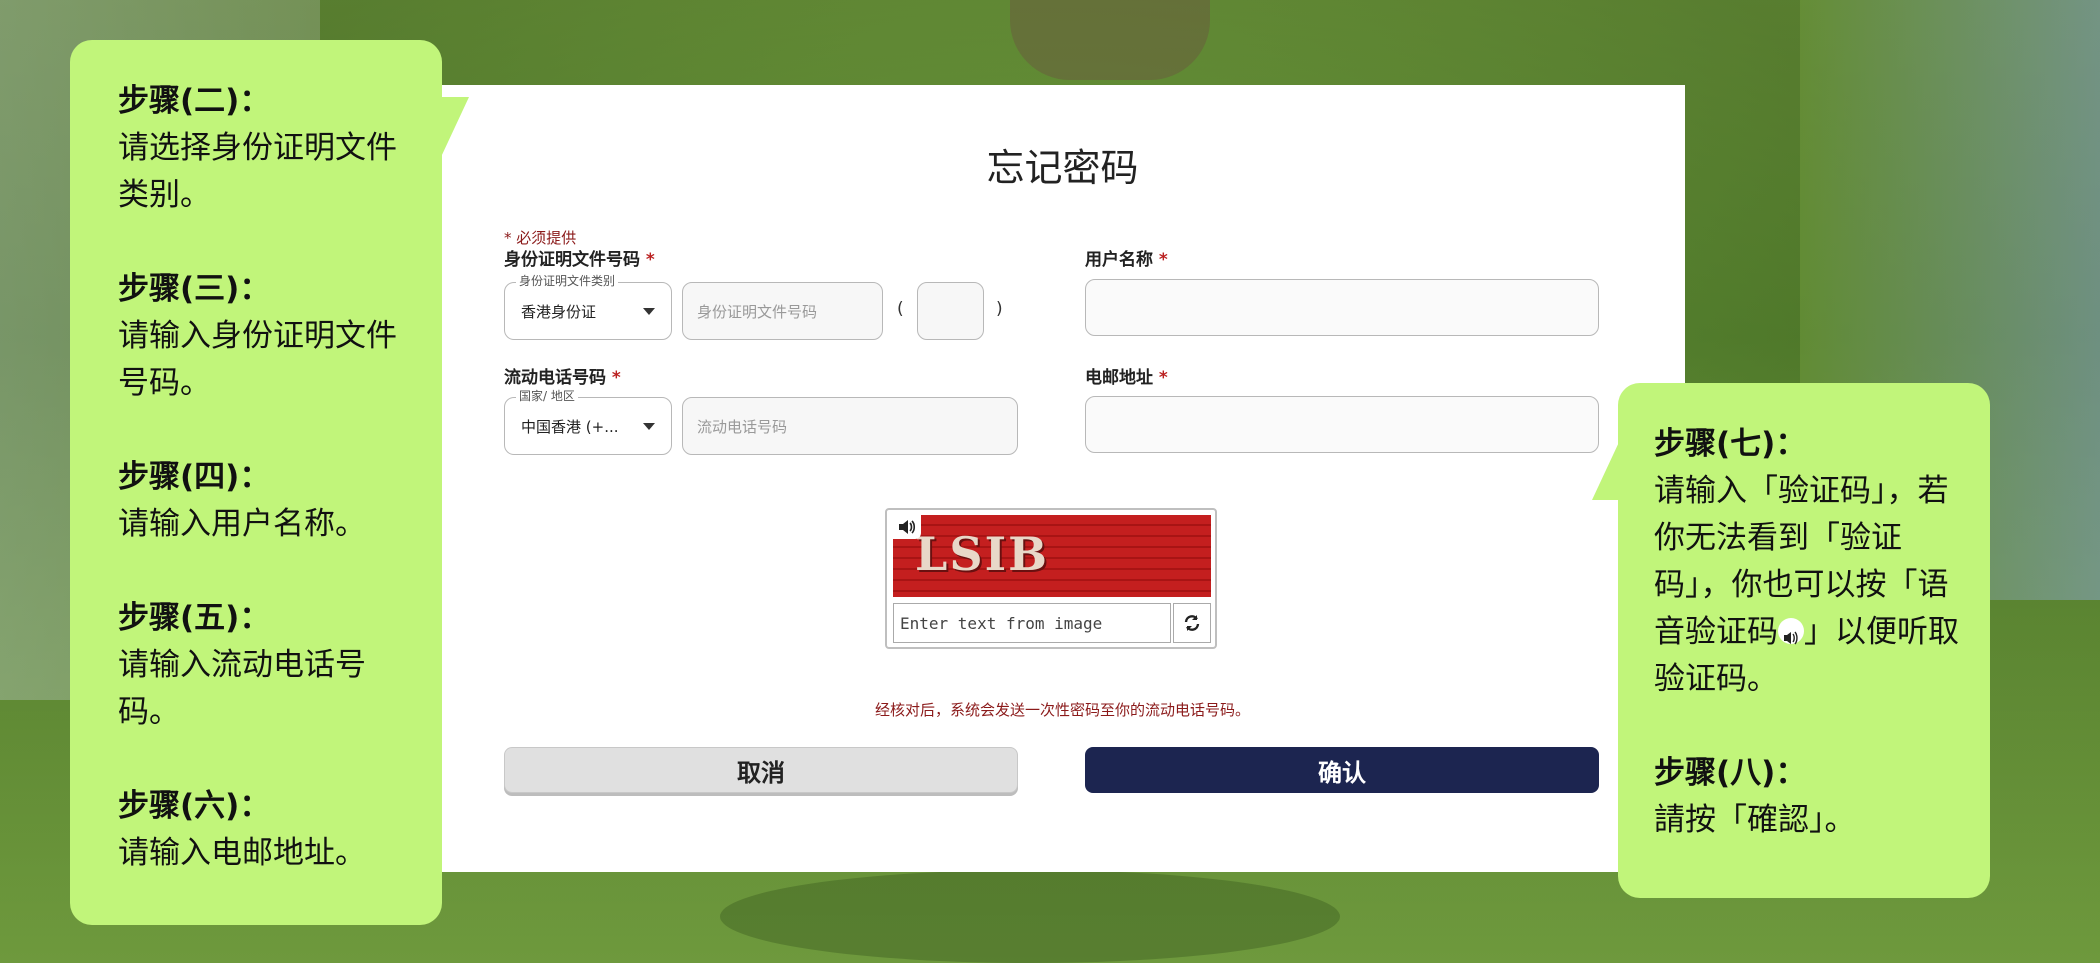  I want to click on username-label: 用户名称 *, so click(1126, 260).